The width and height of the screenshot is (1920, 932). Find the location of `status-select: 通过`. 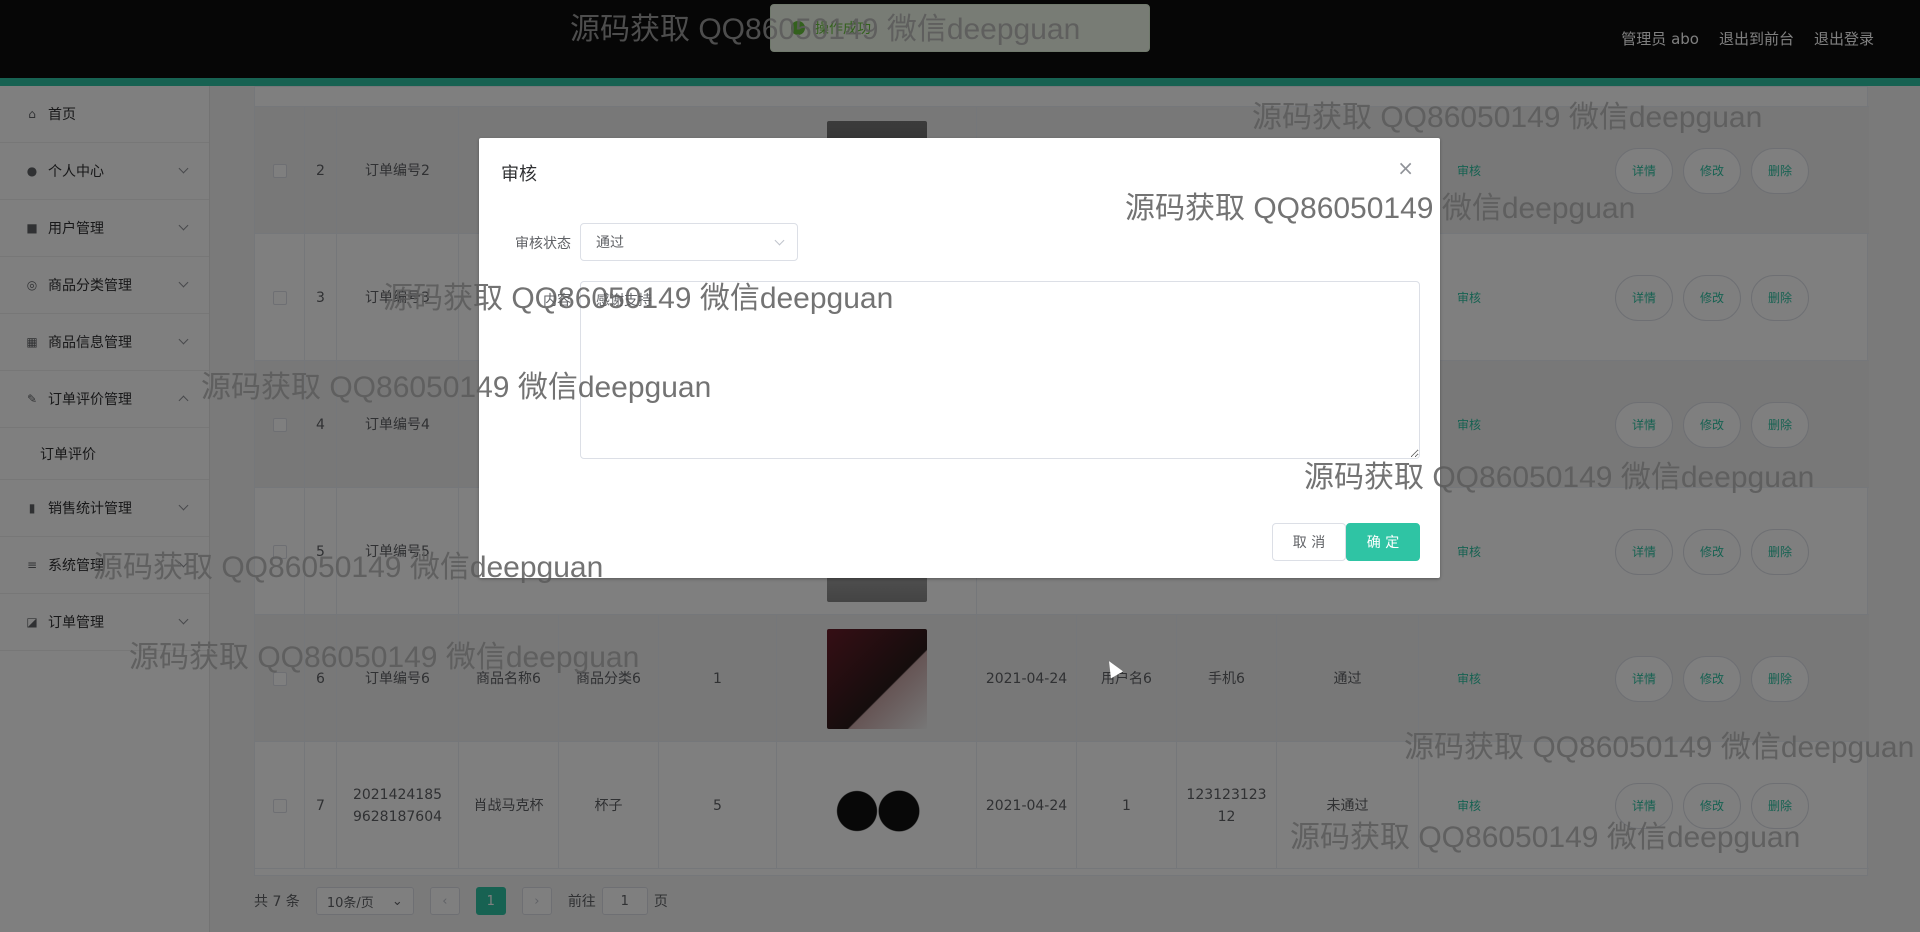

status-select: 通过 is located at coordinates (689, 242).